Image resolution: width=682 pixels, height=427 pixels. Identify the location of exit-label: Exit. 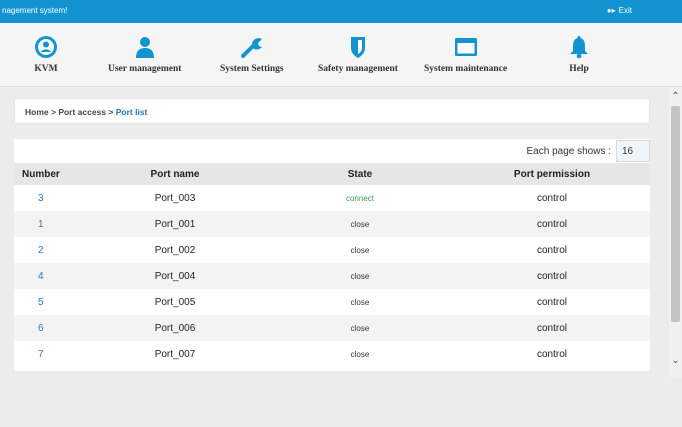
(625, 10).